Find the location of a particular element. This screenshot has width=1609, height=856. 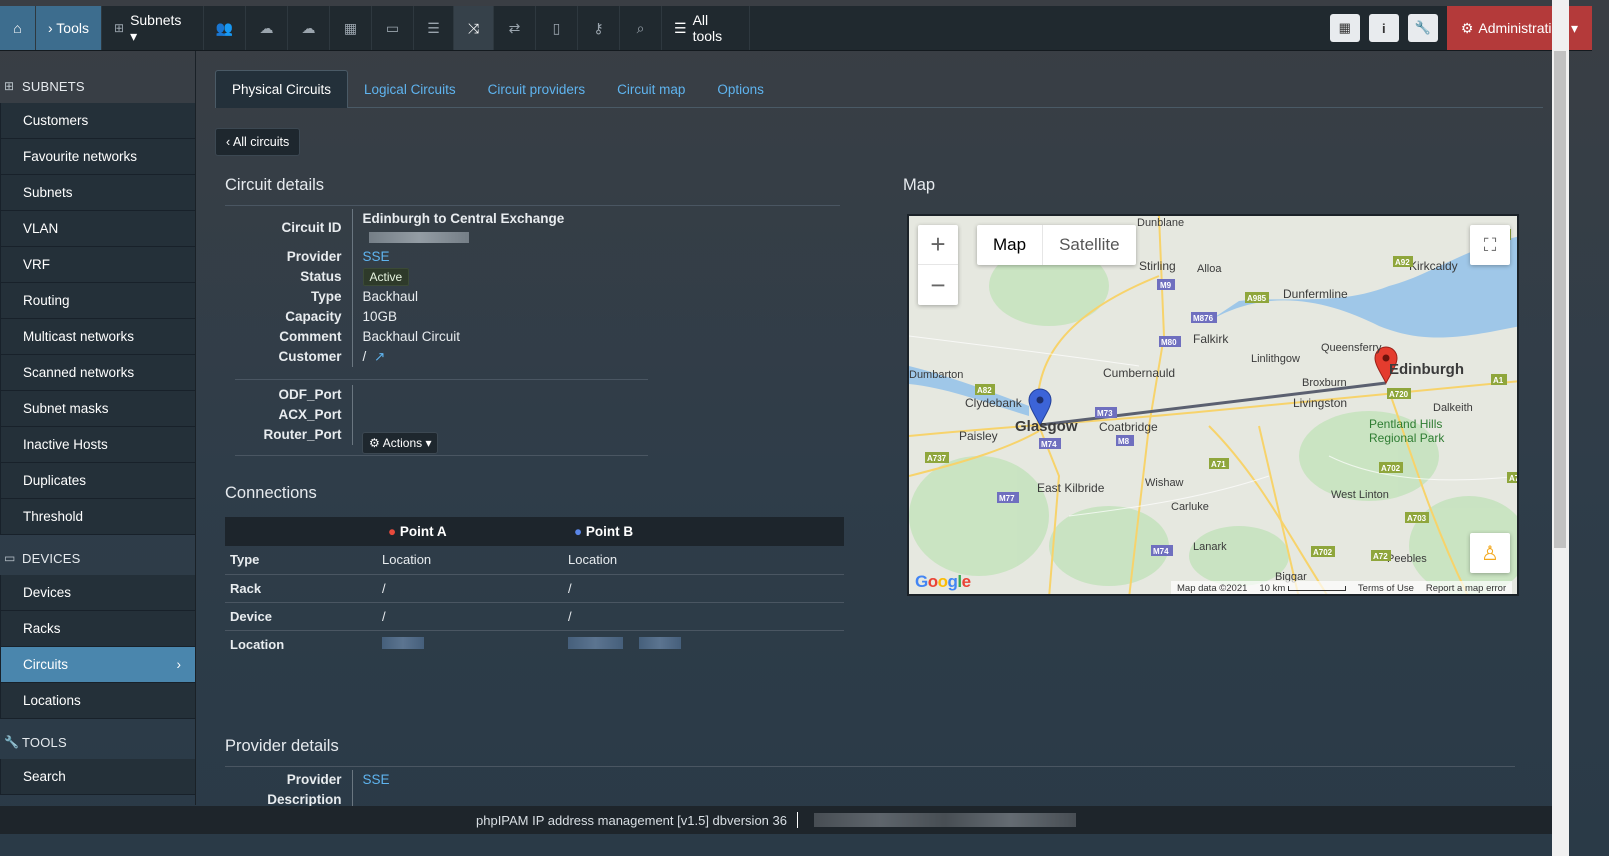

zoom-control: + − is located at coordinates (938, 265).